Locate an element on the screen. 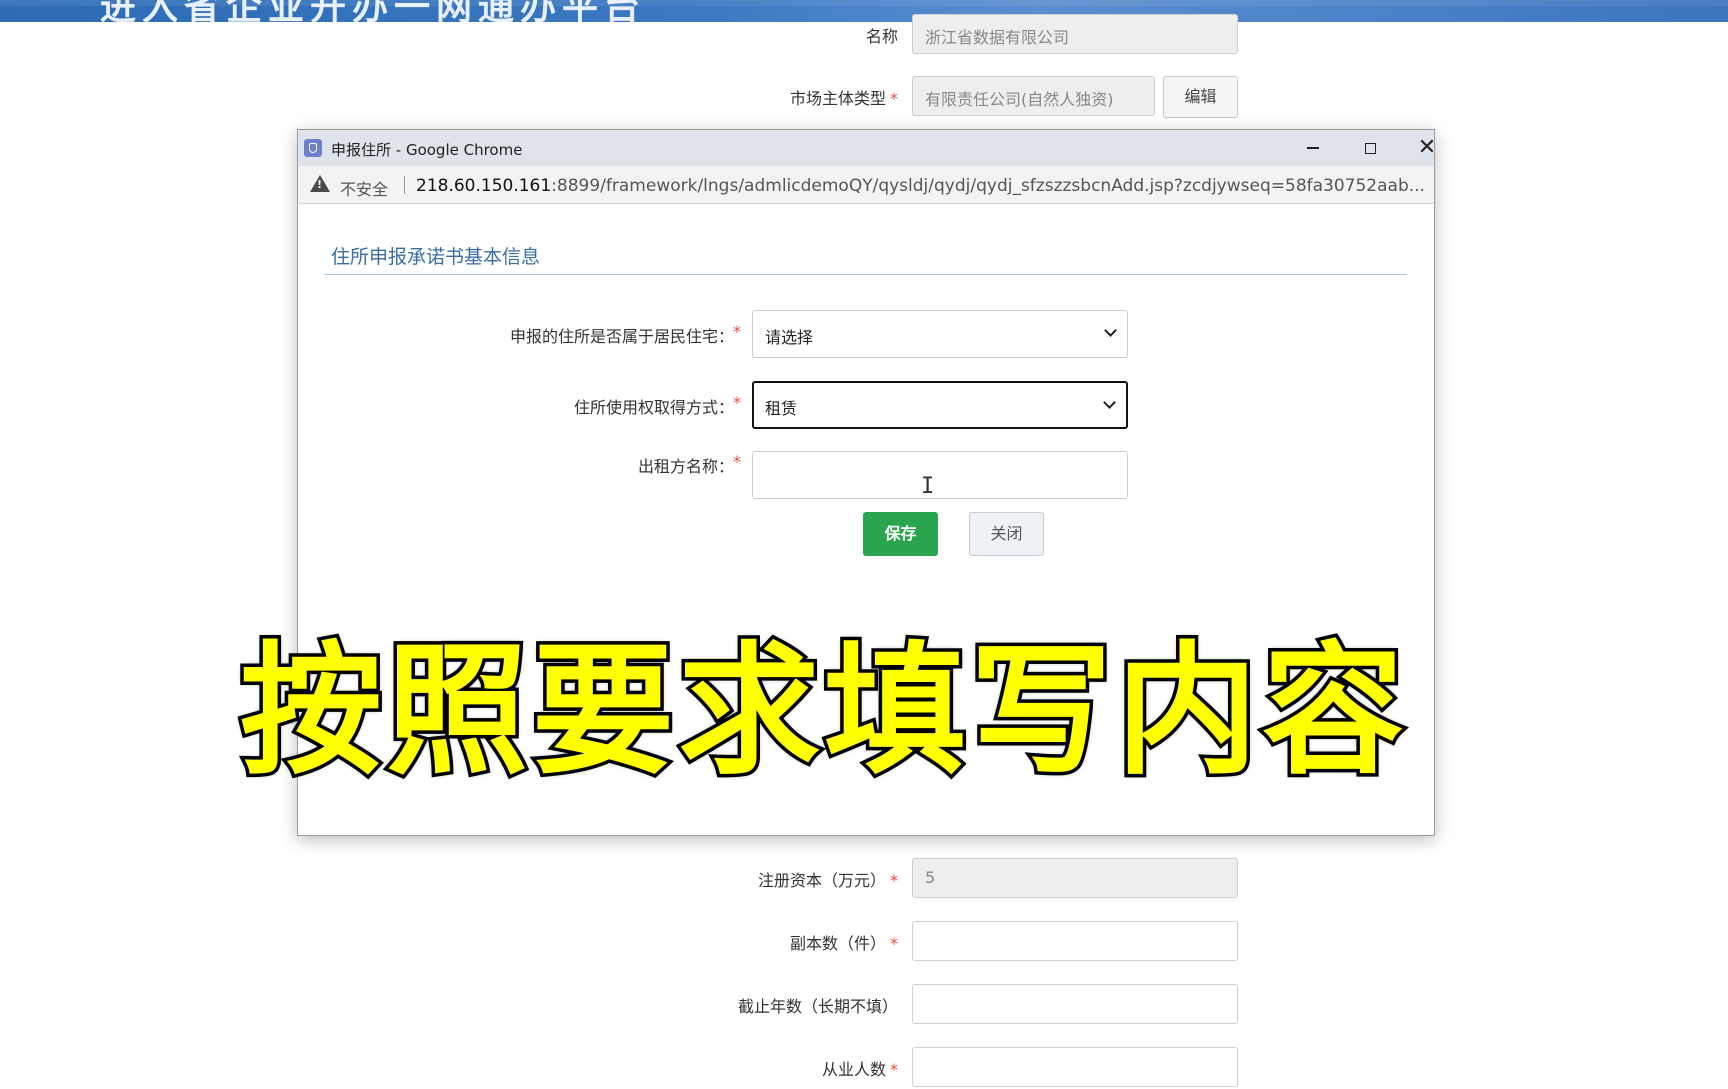  save-button: 保存 is located at coordinates (900, 534).